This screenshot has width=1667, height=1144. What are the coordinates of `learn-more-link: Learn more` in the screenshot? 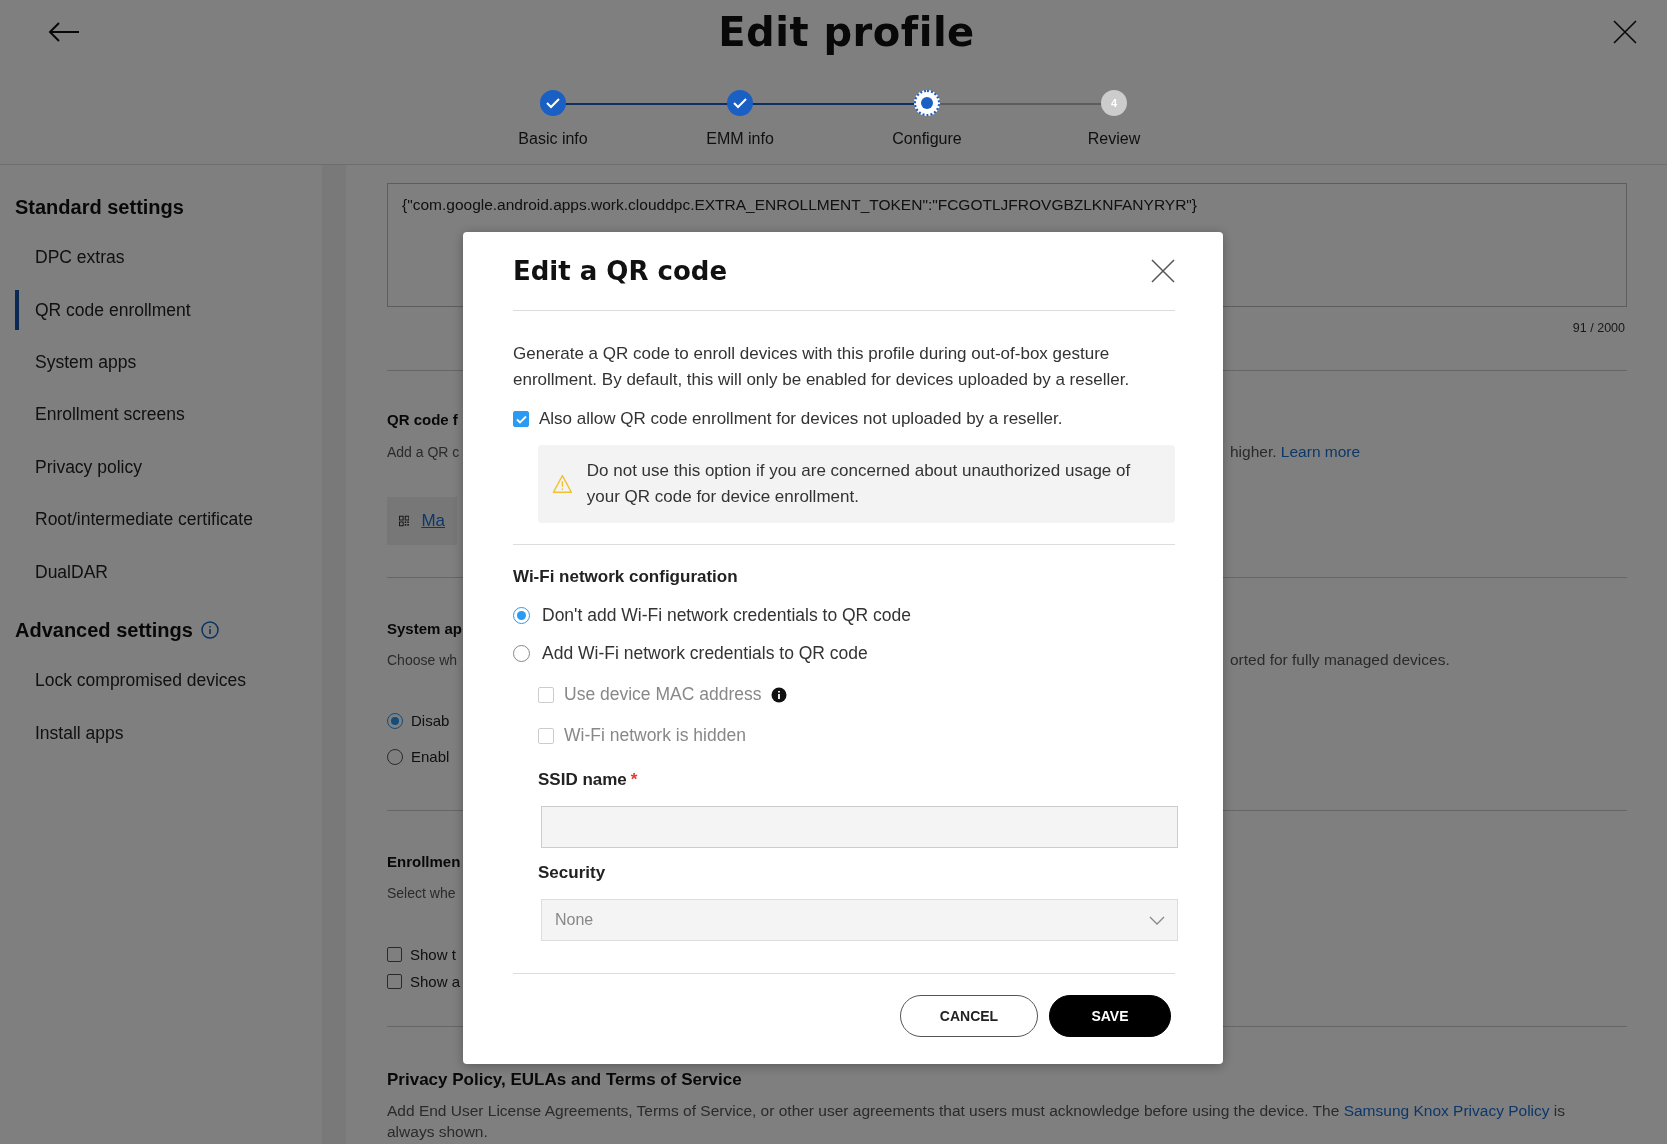 It's located at (1320, 451).